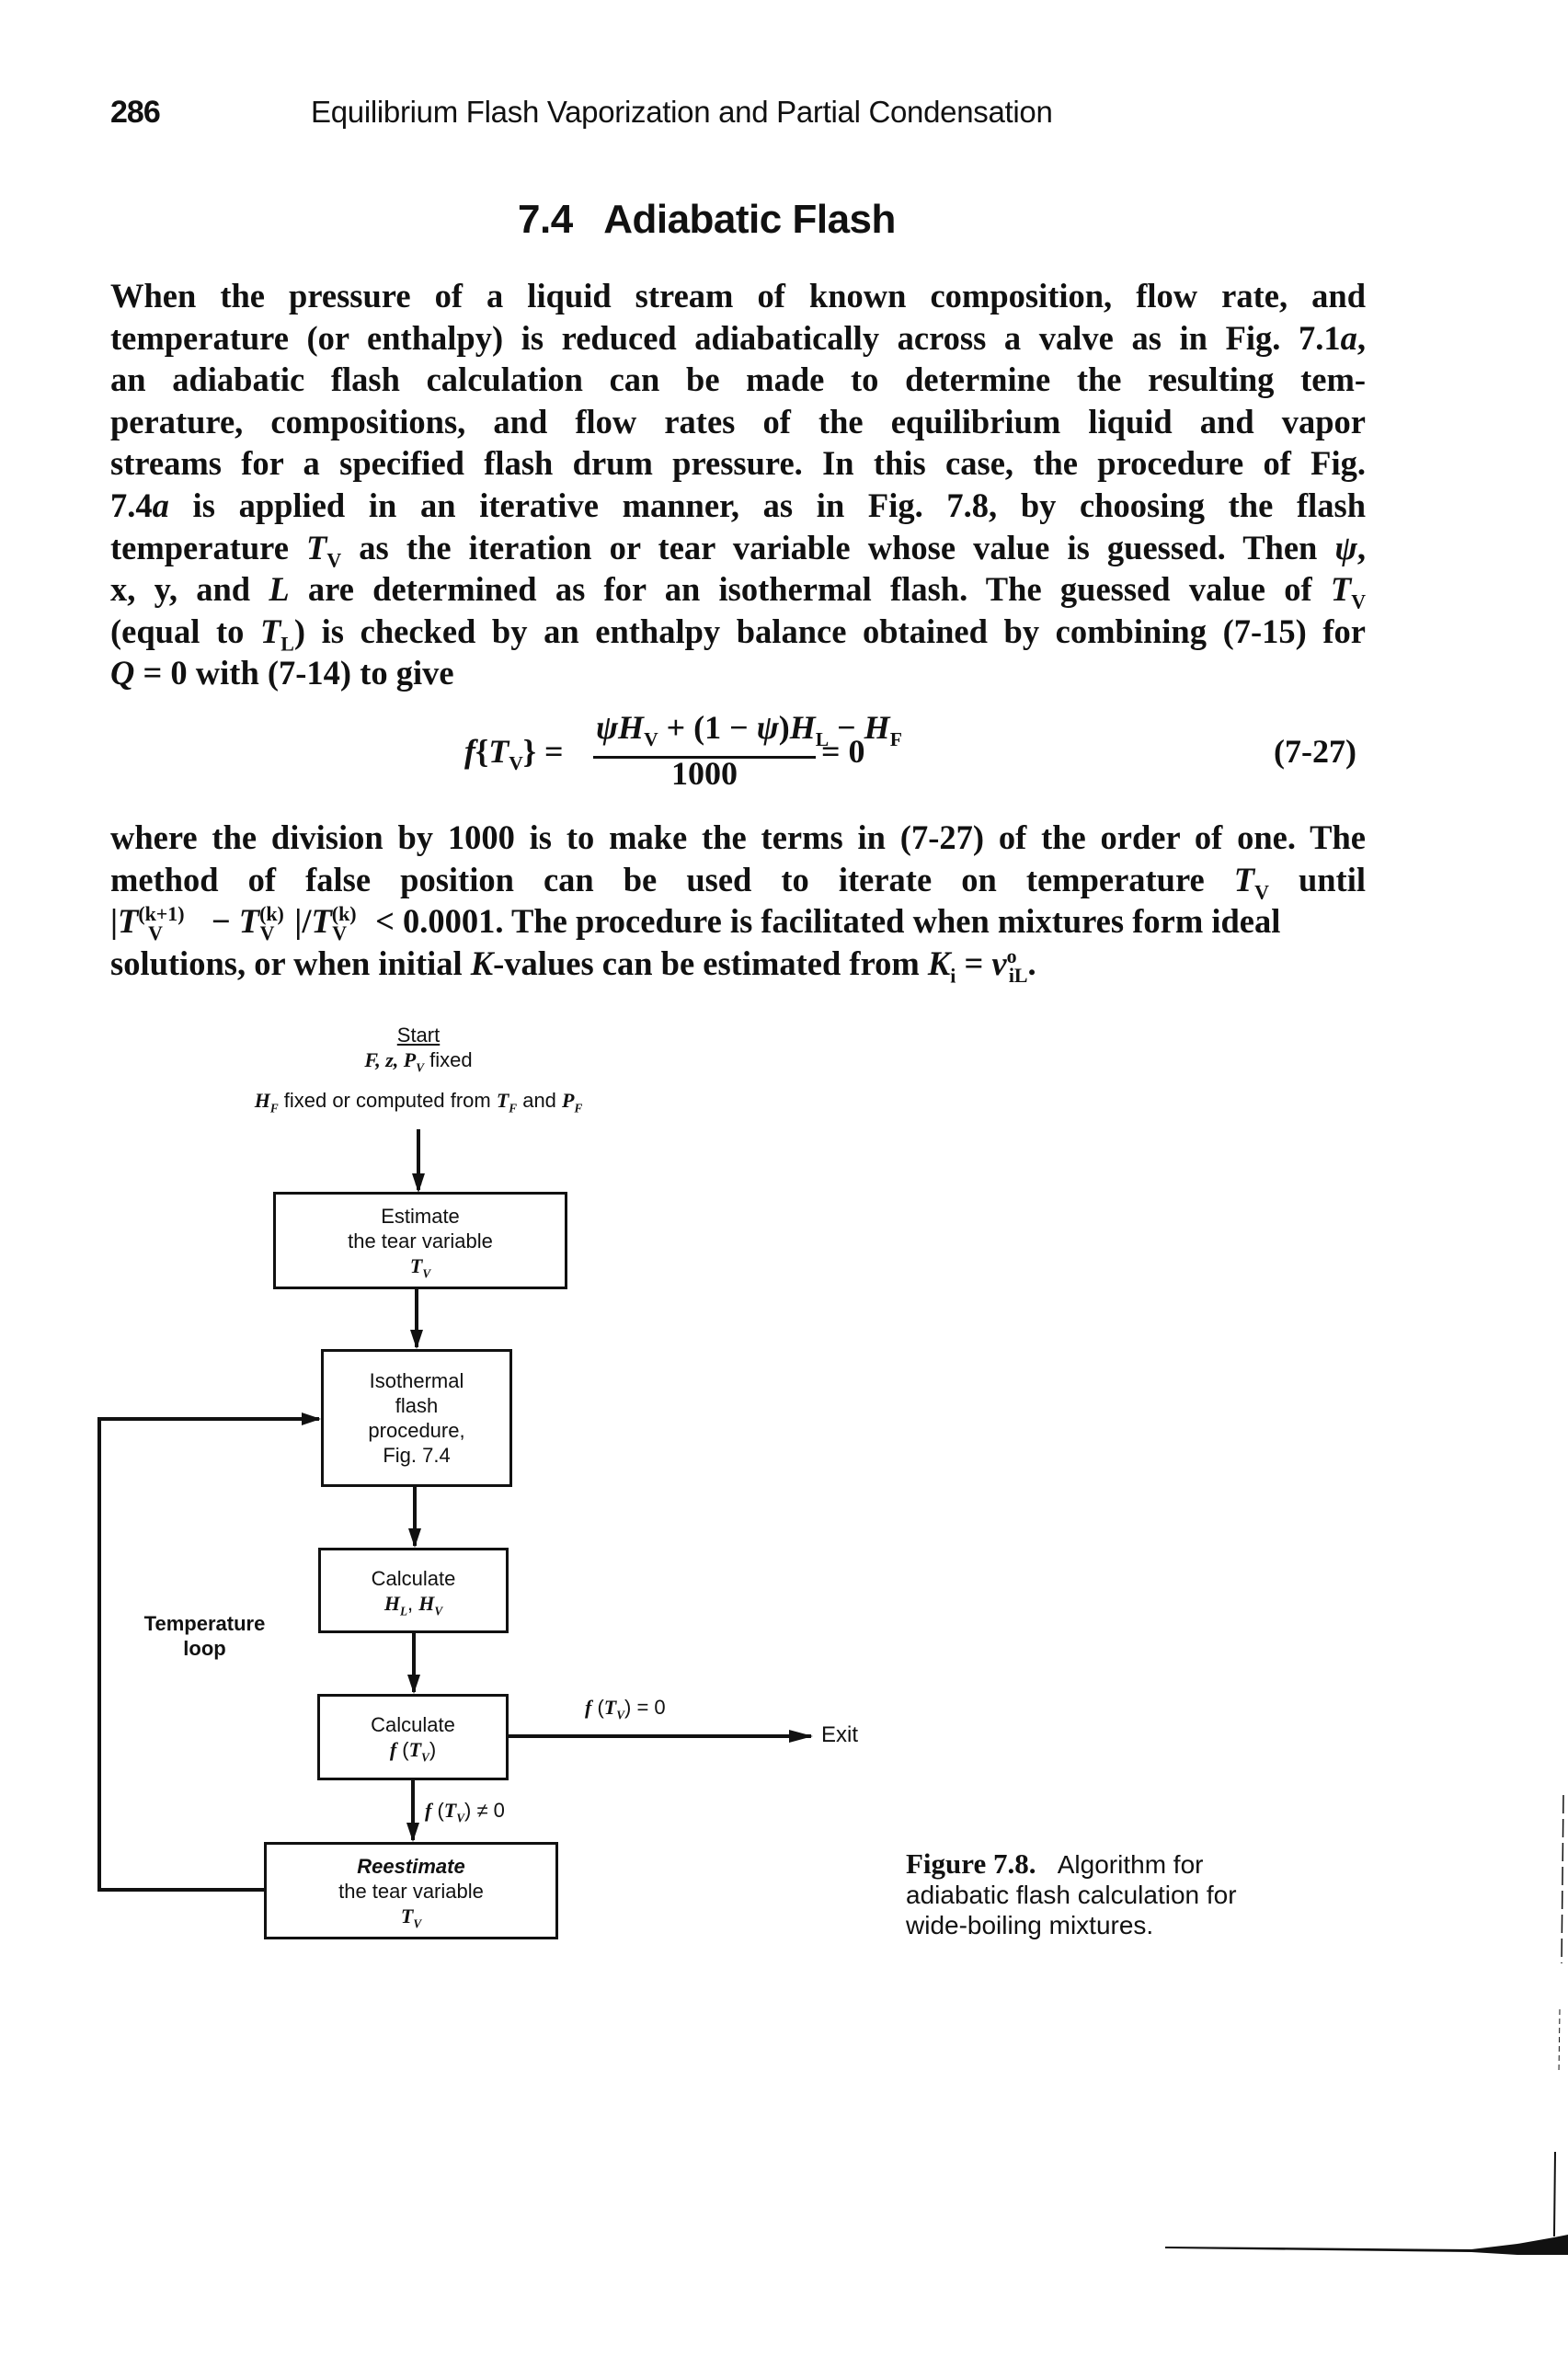 The height and width of the screenshot is (2379, 1568). Describe the element at coordinates (204, 1649) in the screenshot. I see `label-text: loop` at that location.